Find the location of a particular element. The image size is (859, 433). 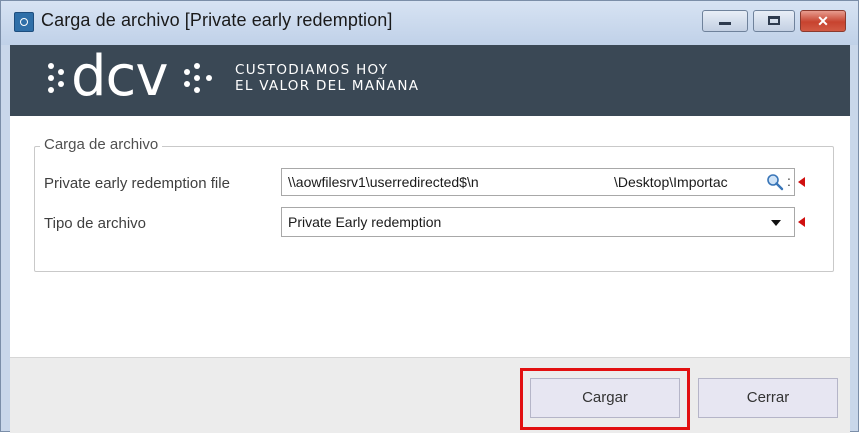

file-type-value: Private Early redemption is located at coordinates (365, 222).